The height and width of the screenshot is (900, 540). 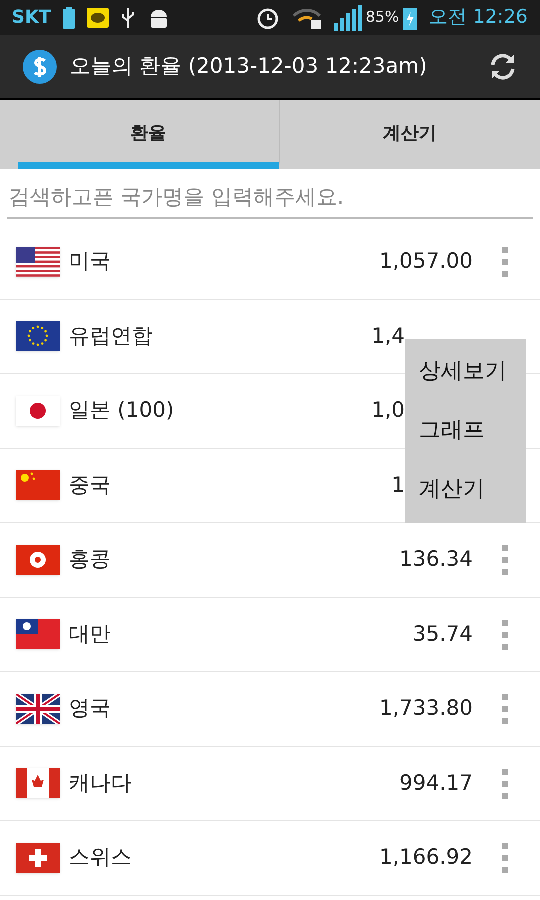 I want to click on clock: 오전 12:26, so click(x=478, y=17).